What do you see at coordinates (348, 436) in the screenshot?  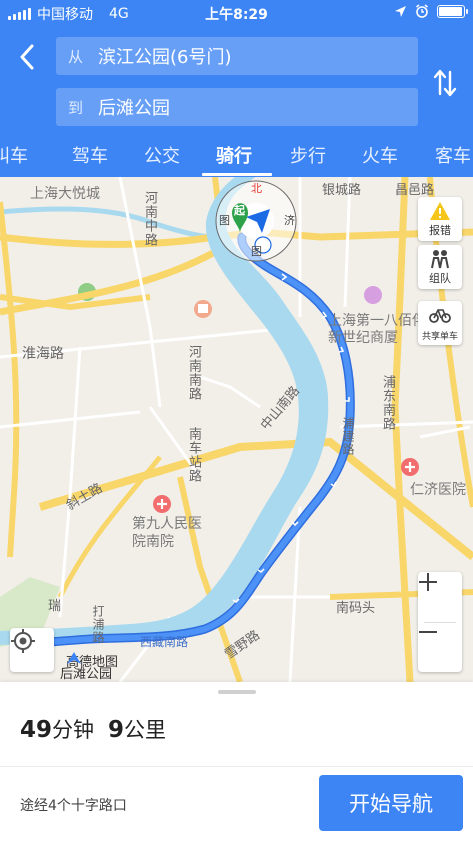 I see `map-label-pujian-rd: 浦建路` at bounding box center [348, 436].